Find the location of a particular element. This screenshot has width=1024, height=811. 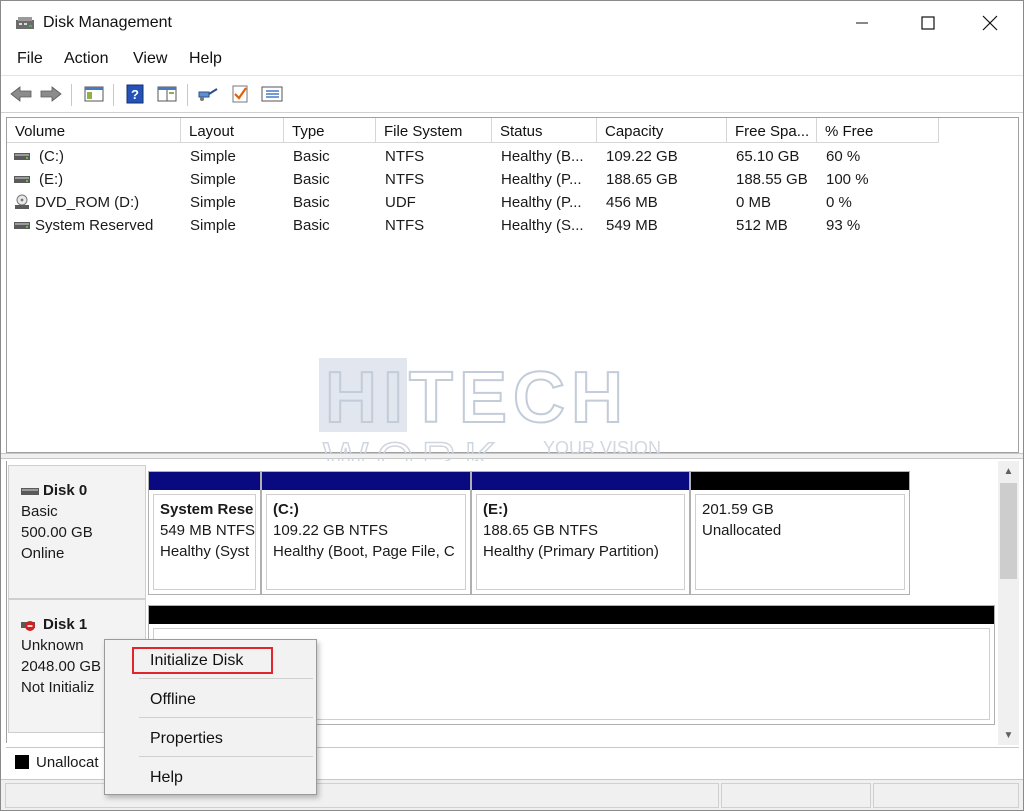

menu-item-initialize-disk: Initialize Disk is located at coordinates (210, 660).